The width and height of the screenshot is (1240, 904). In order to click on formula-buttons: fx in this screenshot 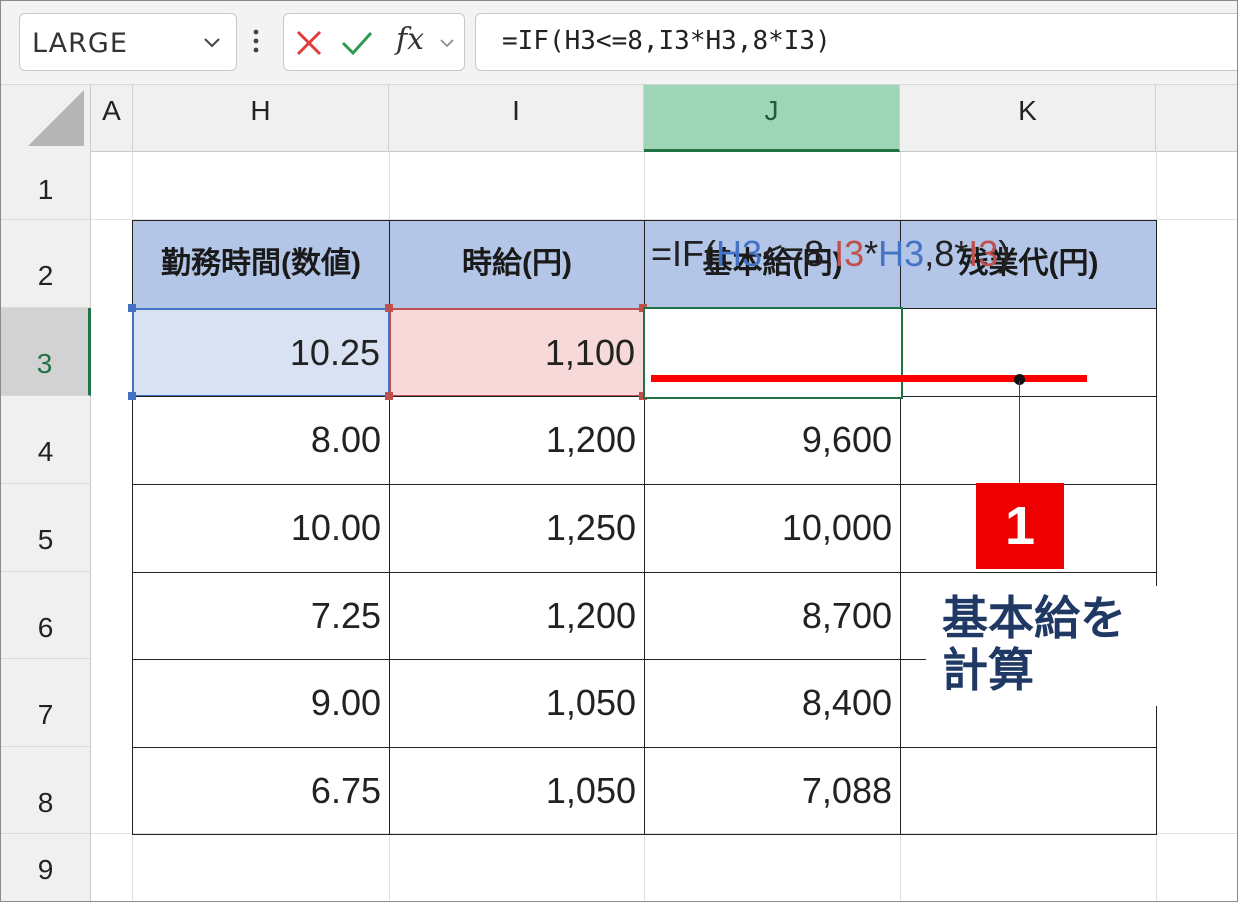, I will do `click(374, 42)`.